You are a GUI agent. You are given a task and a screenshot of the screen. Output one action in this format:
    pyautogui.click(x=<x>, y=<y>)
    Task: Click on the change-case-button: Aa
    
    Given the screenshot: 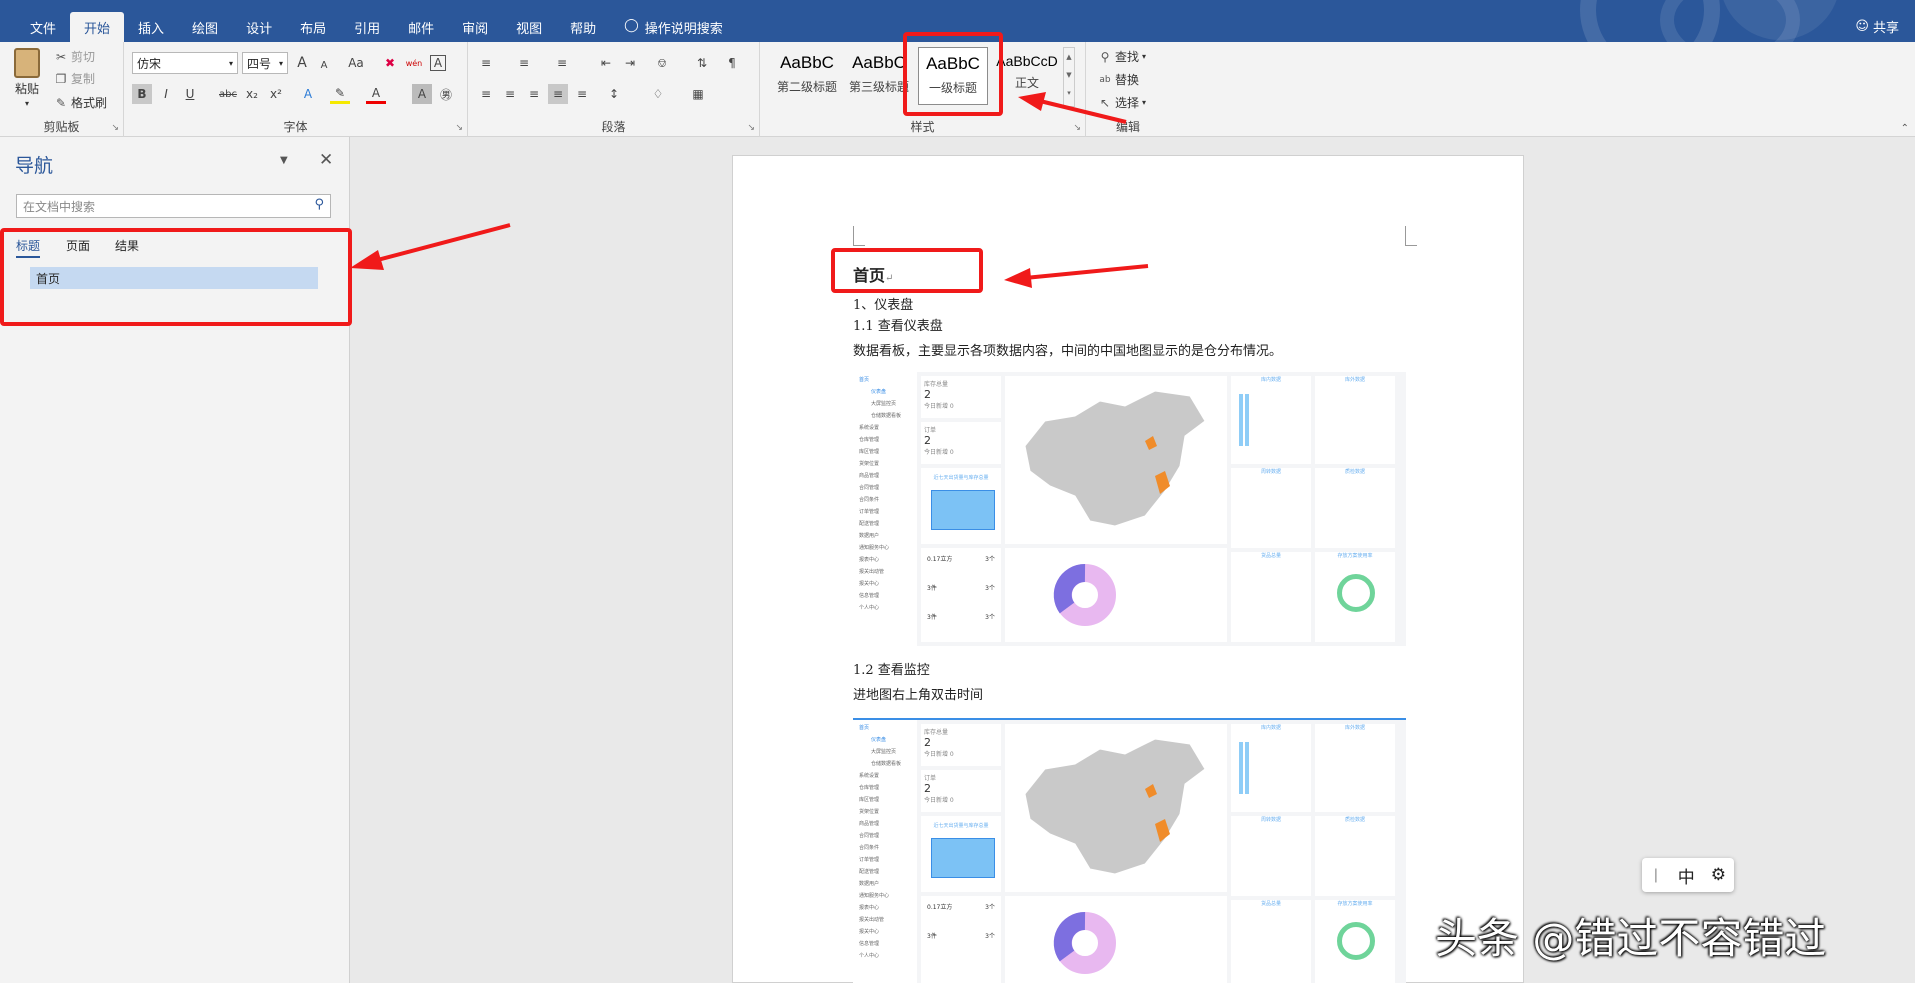 What is the action you would take?
    pyautogui.click(x=356, y=63)
    